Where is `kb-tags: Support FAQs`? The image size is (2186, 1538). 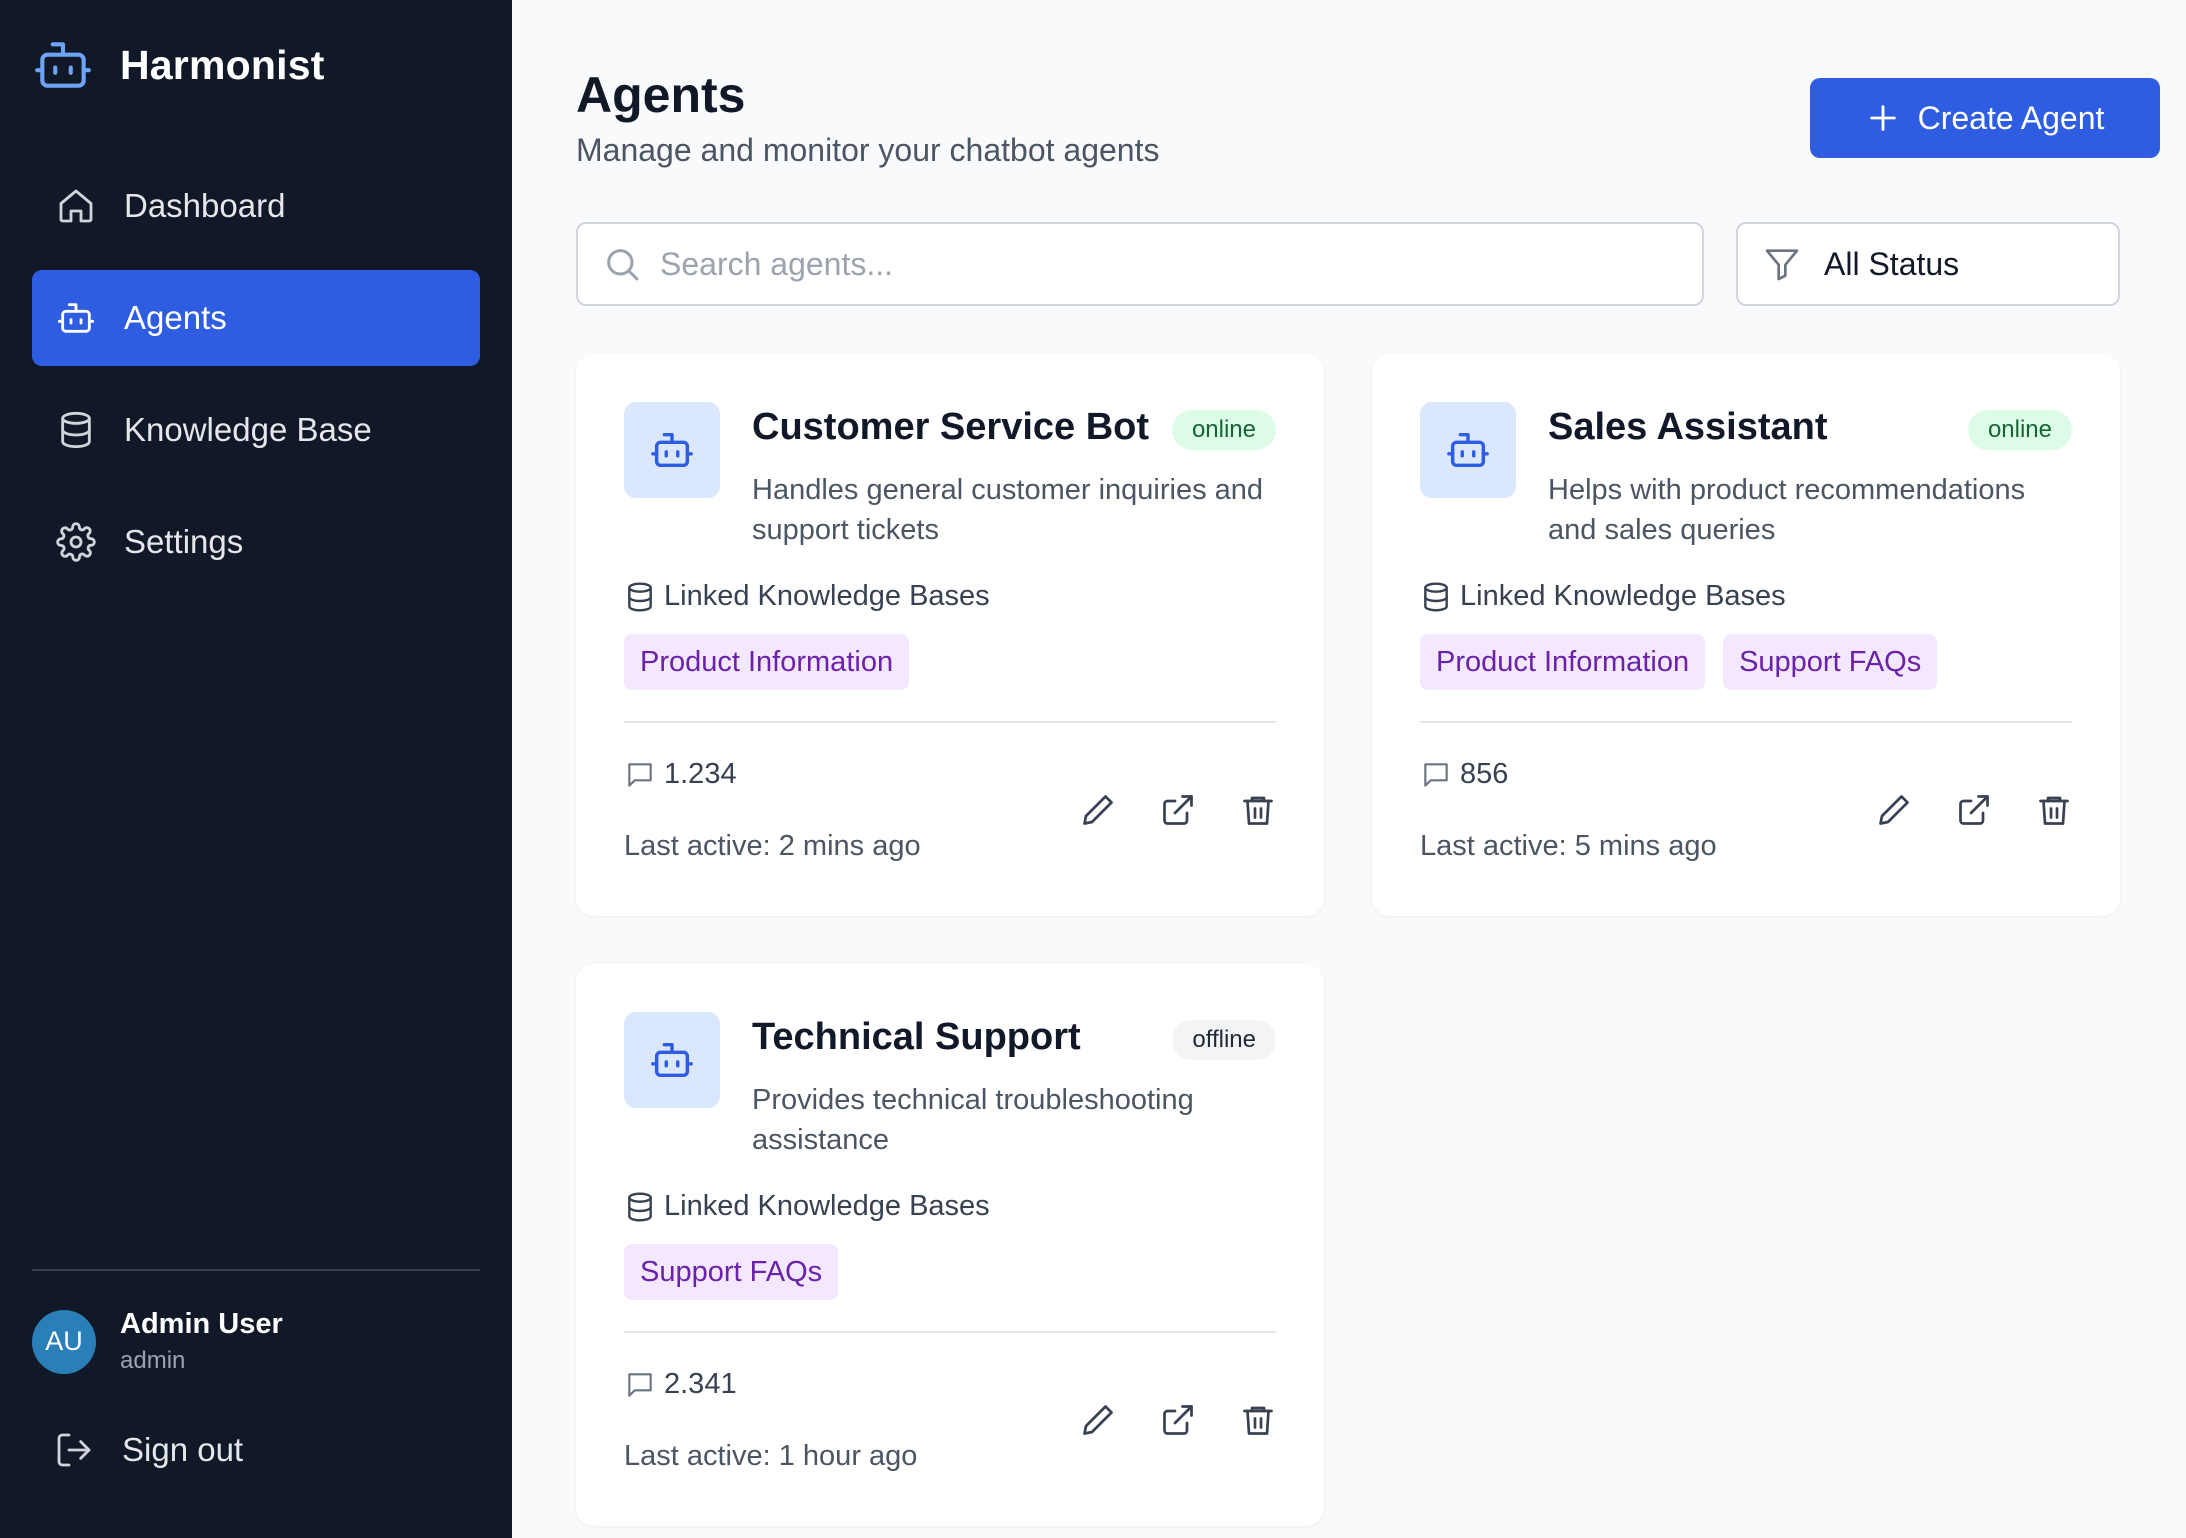
kb-tags: Support FAQs is located at coordinates (740, 1272).